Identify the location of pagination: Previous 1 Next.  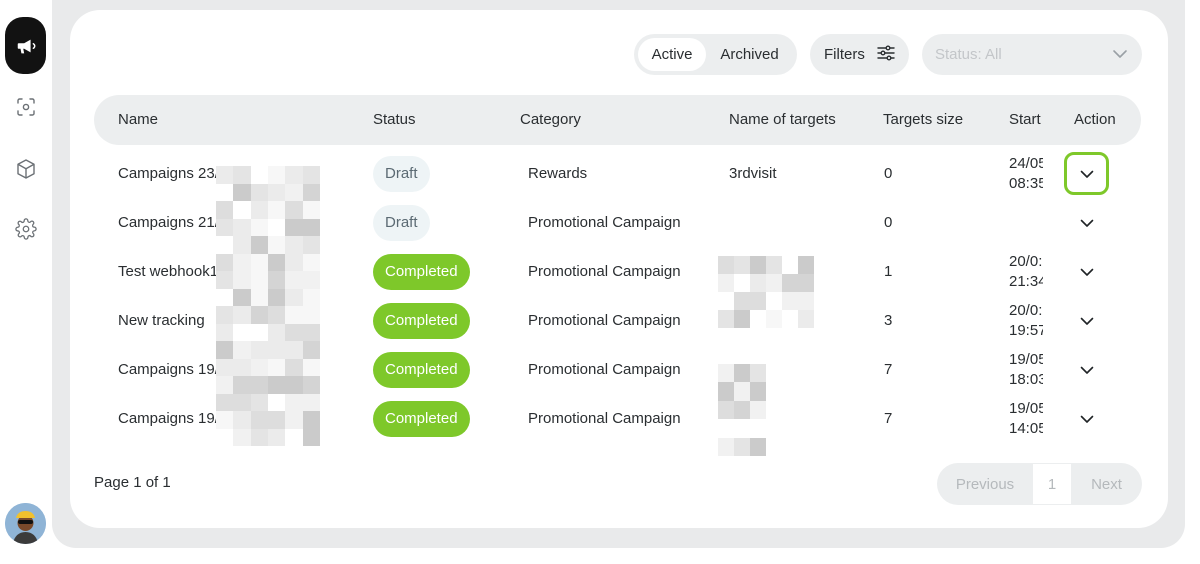
(1039, 484).